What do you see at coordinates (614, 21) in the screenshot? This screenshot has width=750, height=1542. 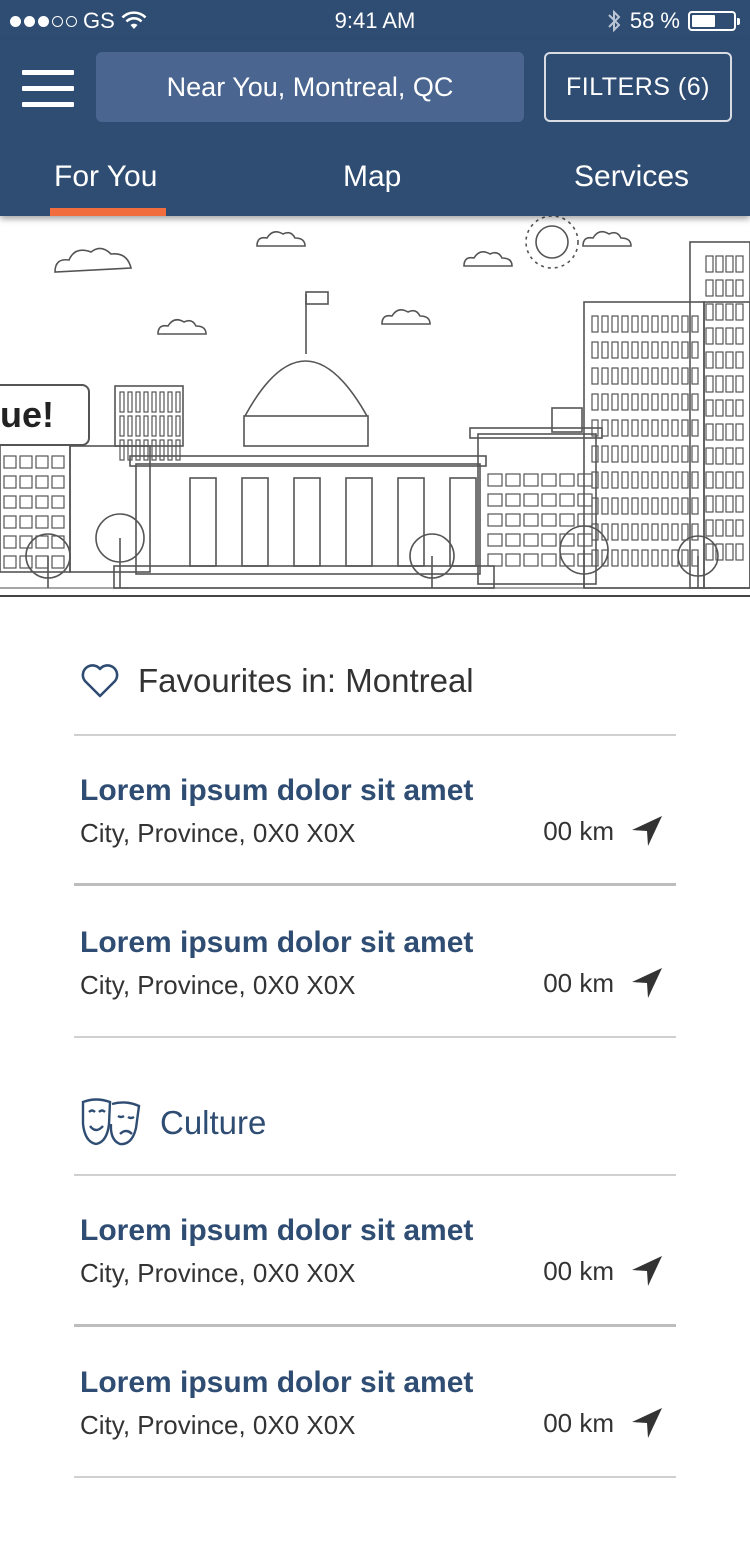 I see `bluetooth-icon` at bounding box center [614, 21].